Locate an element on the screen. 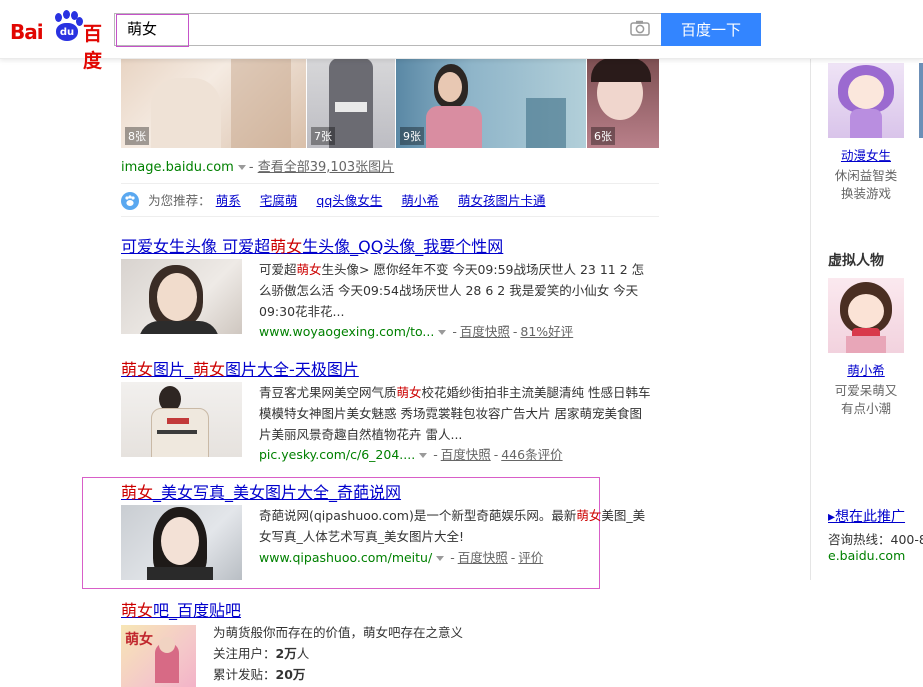  thumbnail-text: 萌女 is located at coordinates (139, 640).